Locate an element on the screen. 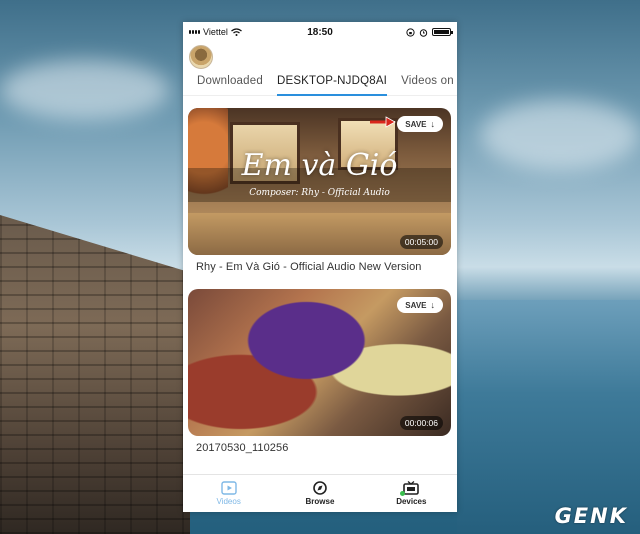 The width and height of the screenshot is (640, 534). bottom-tab-bar: Videos Browse Devices is located at coordinates (320, 493).